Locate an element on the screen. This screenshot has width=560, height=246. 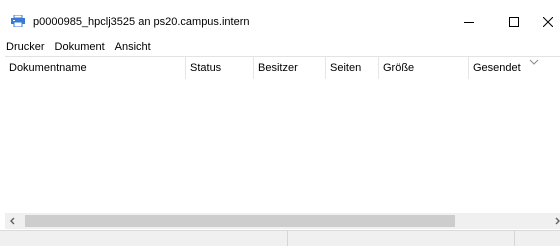
chevron-right-icon is located at coordinates (556, 221).